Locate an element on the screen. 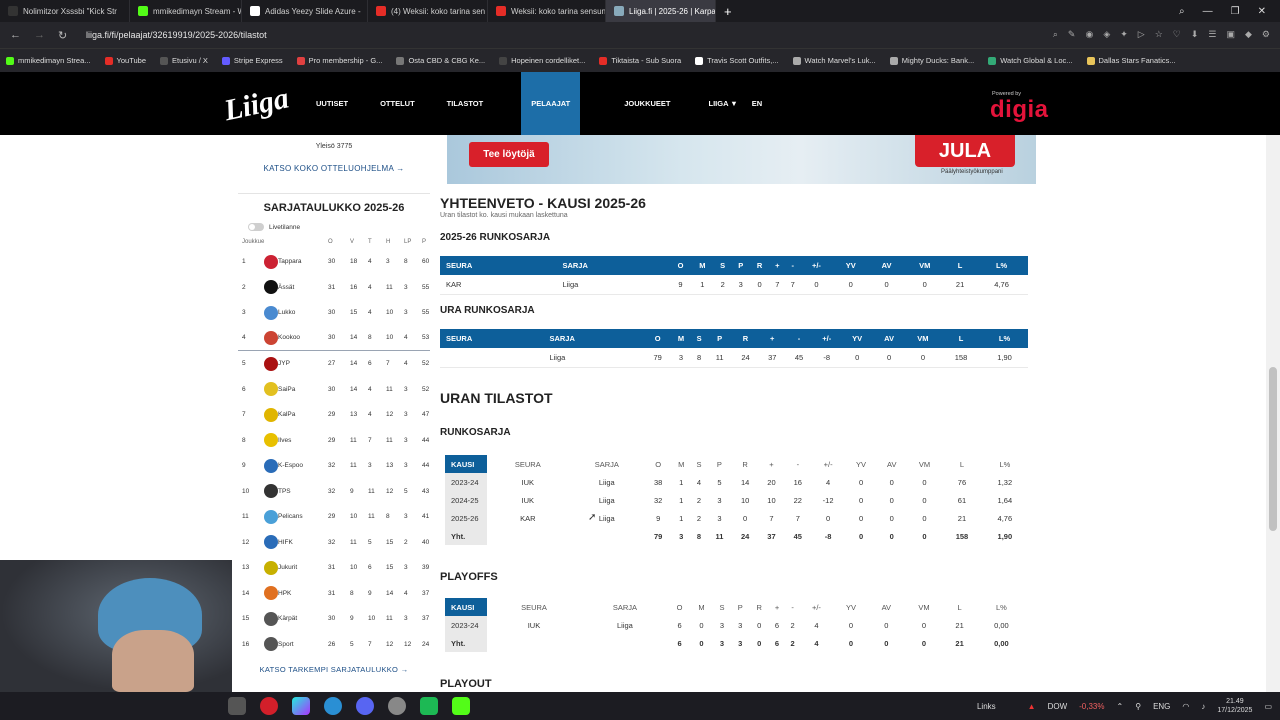  shield-icon: ◈ is located at coordinates (1106, 34).